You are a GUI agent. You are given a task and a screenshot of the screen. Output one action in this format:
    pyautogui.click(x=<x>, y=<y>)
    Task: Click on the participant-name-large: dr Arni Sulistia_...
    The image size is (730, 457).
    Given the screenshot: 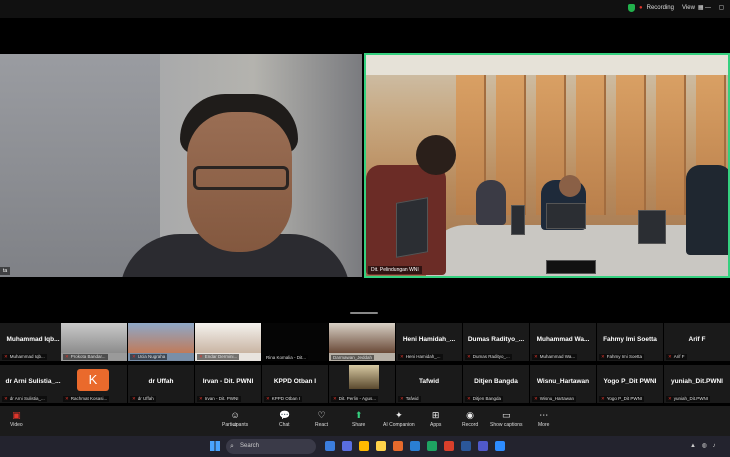 What is the action you would take?
    pyautogui.click(x=33, y=381)
    